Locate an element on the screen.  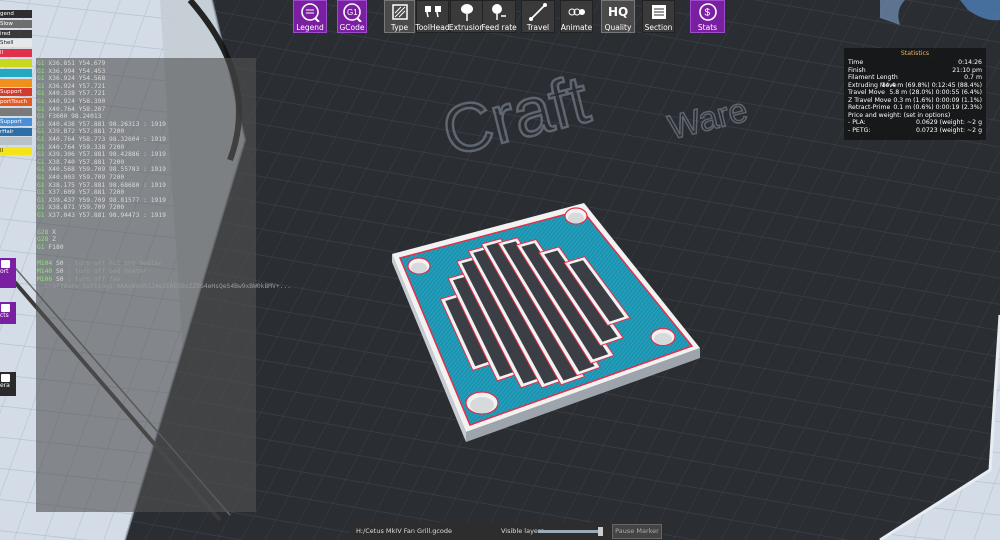
toolbar-section-button: Section is located at coordinates (658, 16).